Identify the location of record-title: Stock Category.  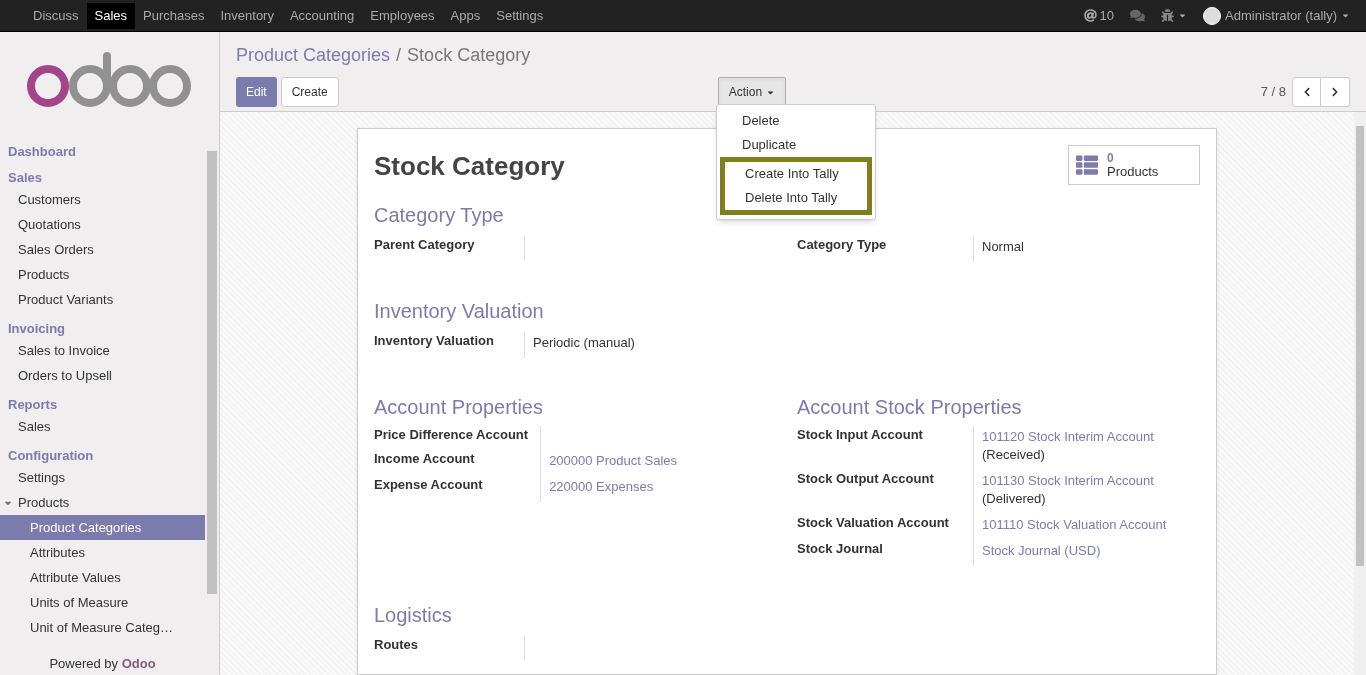
(469, 166).